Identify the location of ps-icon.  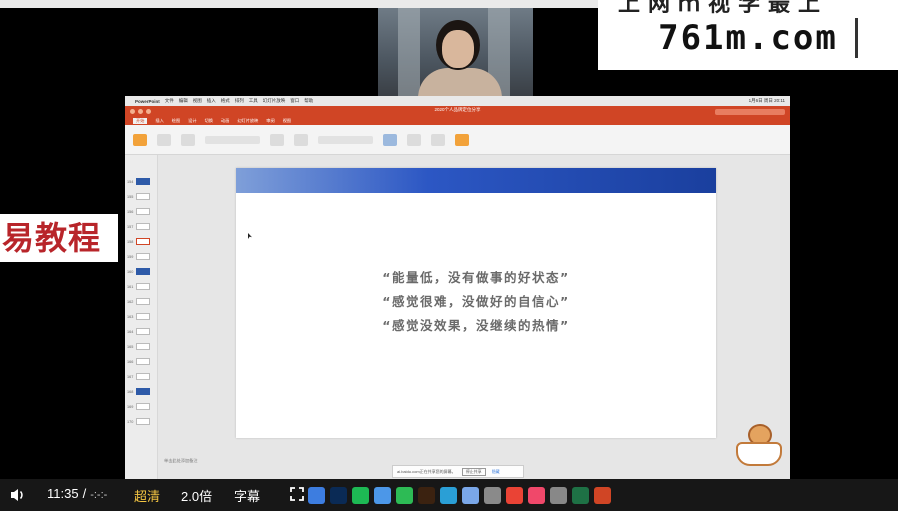
(338, 495).